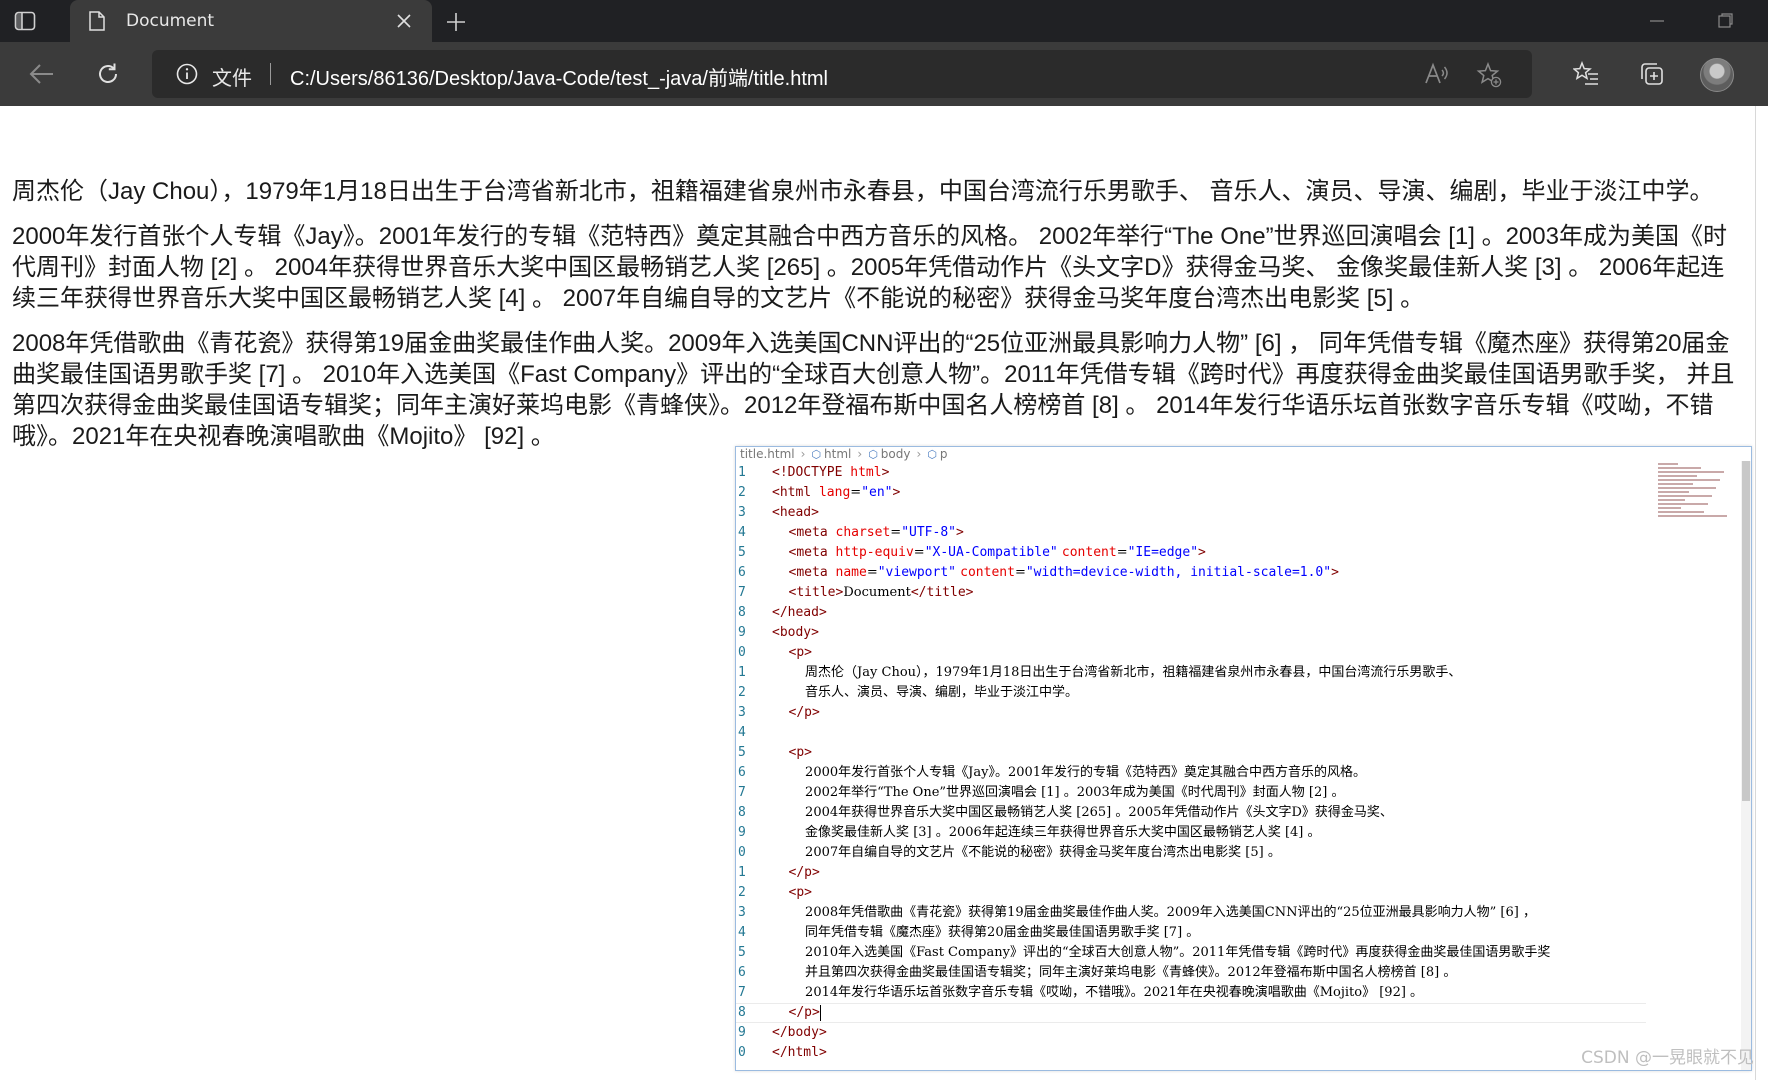 This screenshot has height=1080, width=1768. I want to click on favorites-icon, so click(1586, 74).